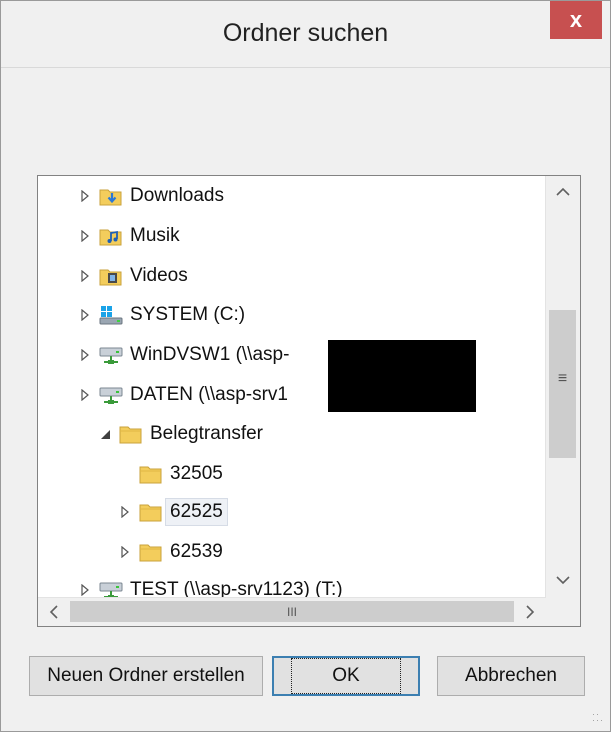 This screenshot has height=732, width=611. I want to click on new-folder-button-label: Neuen Ordner erstellen, so click(146, 675).